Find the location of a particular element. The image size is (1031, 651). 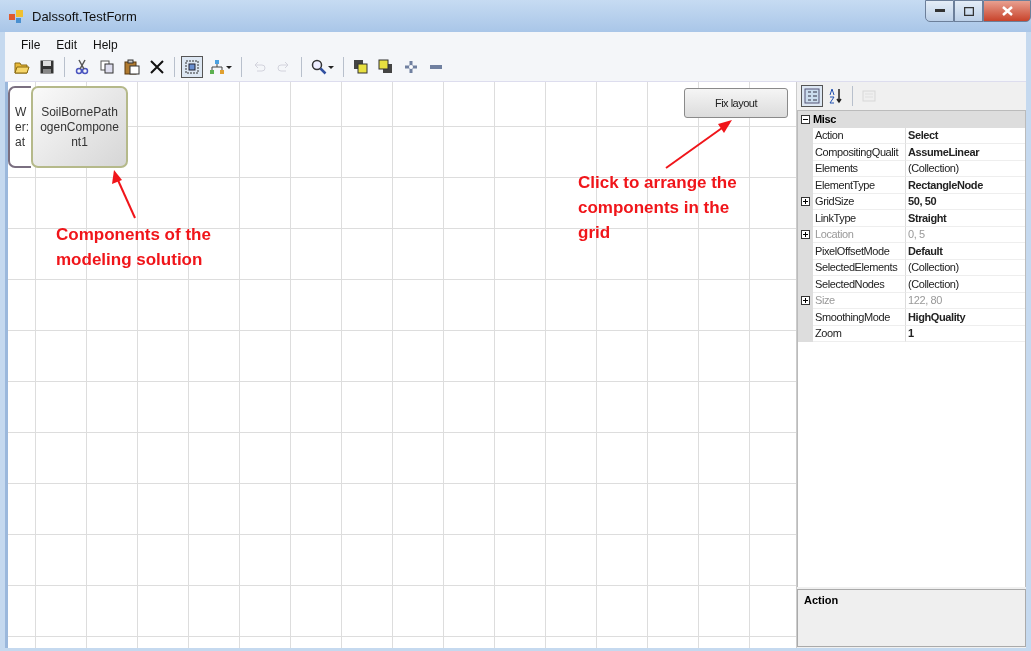

expand-icon is located at coordinates (805, 202).